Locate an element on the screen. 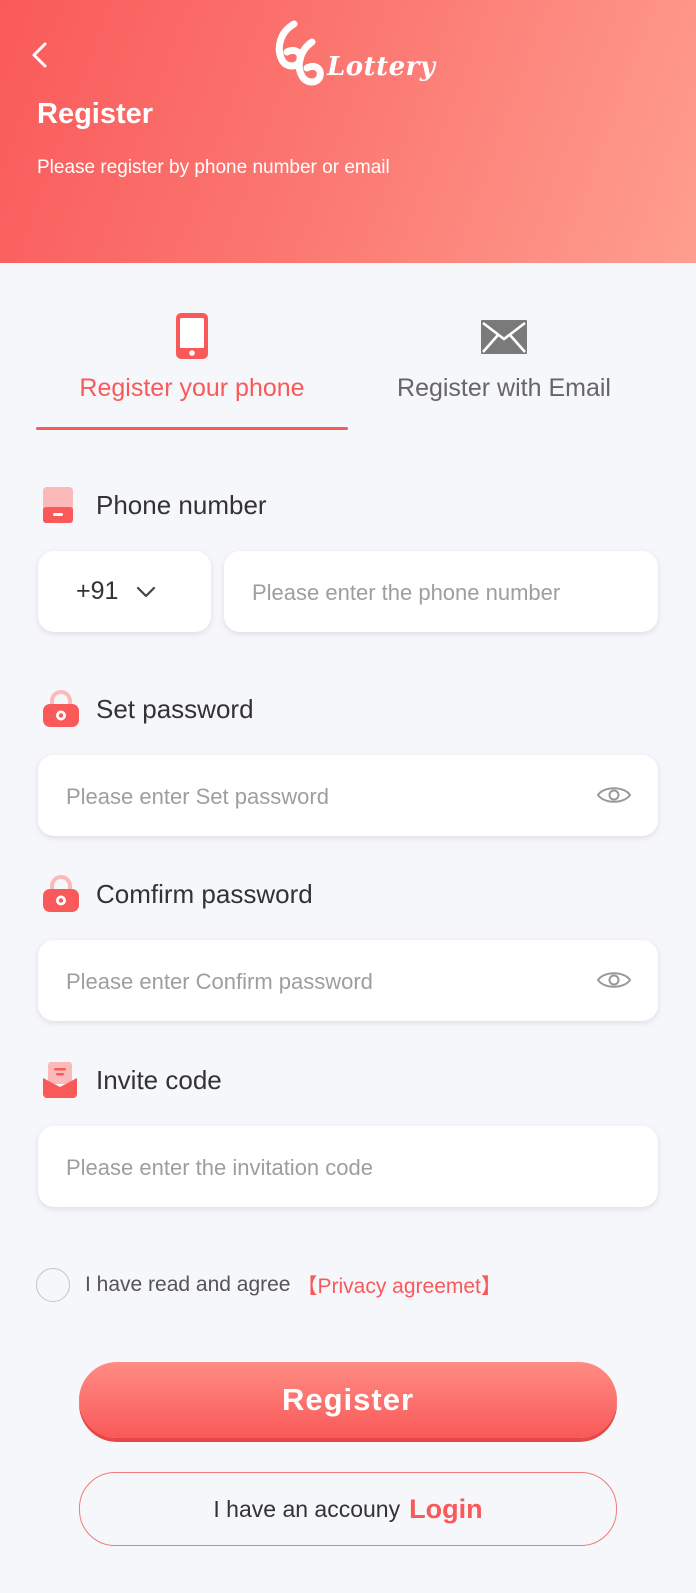 Image resolution: width=696 pixels, height=1593 pixels. login-link: Login is located at coordinates (445, 1509).